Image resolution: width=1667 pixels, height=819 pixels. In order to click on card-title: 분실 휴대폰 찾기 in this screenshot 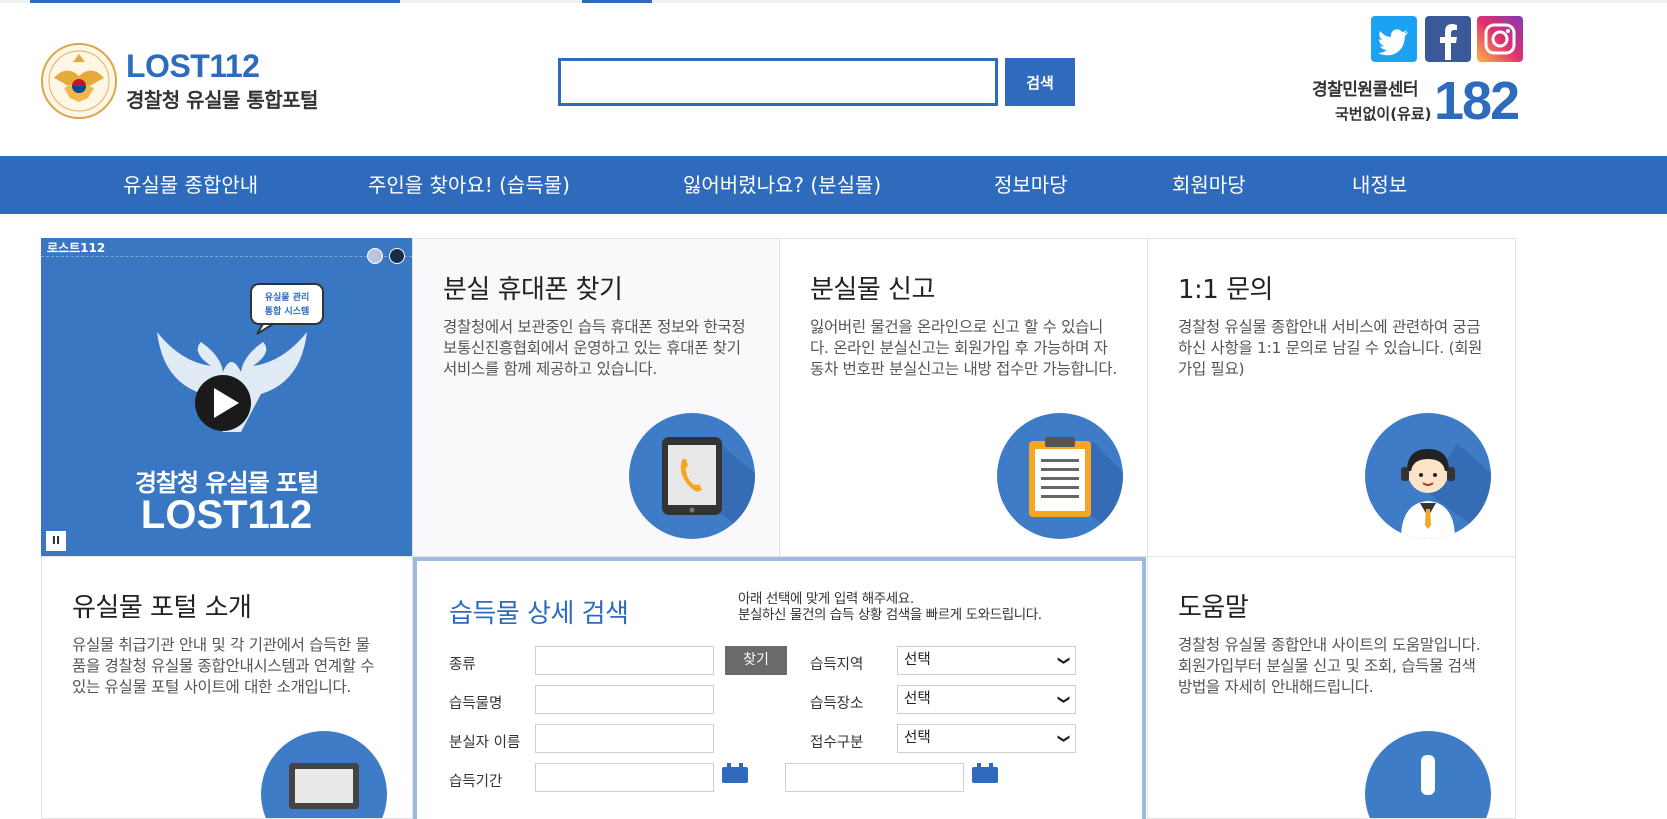, I will do `click(533, 290)`.